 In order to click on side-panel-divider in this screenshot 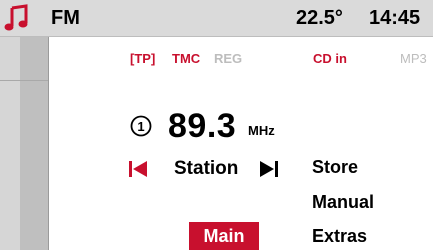, I will do `click(24, 80)`.